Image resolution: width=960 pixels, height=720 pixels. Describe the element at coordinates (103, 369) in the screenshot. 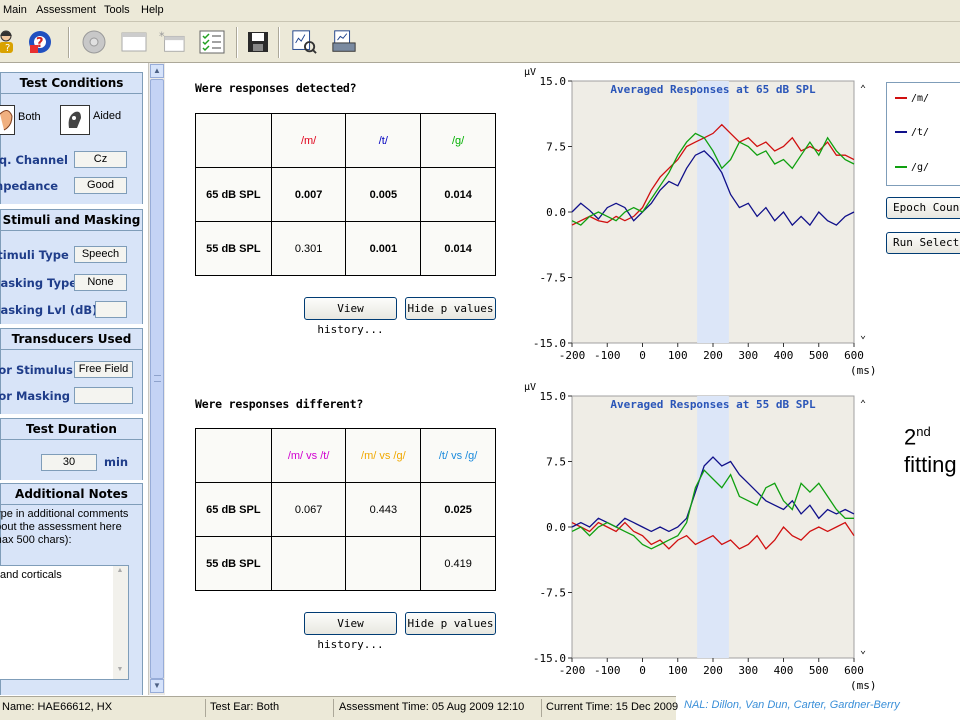

I see `for-stimulus-field: Free Field` at that location.